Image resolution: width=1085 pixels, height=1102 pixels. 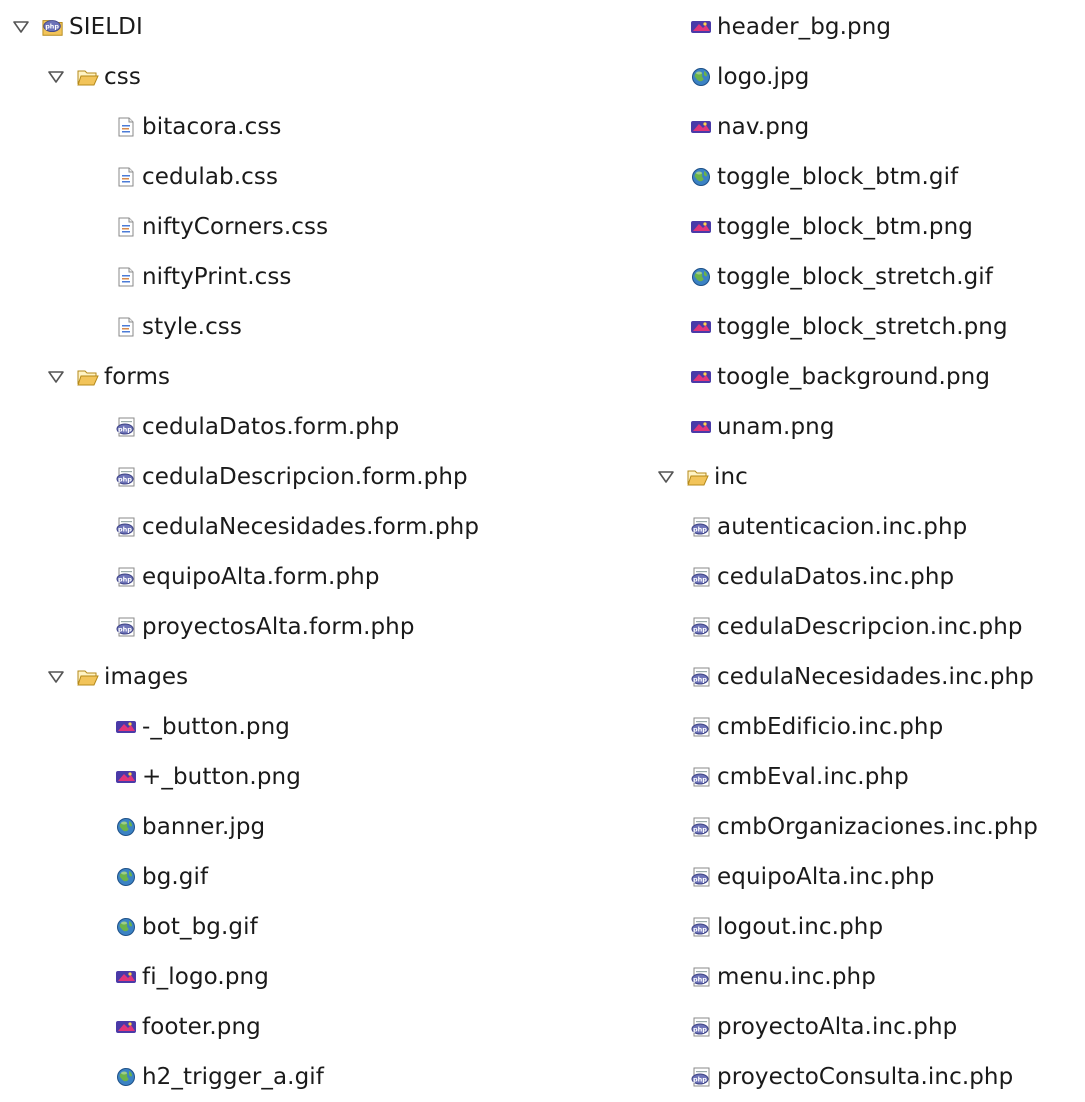 I want to click on tree-item-label: niftyPrint.css, so click(x=217, y=277).